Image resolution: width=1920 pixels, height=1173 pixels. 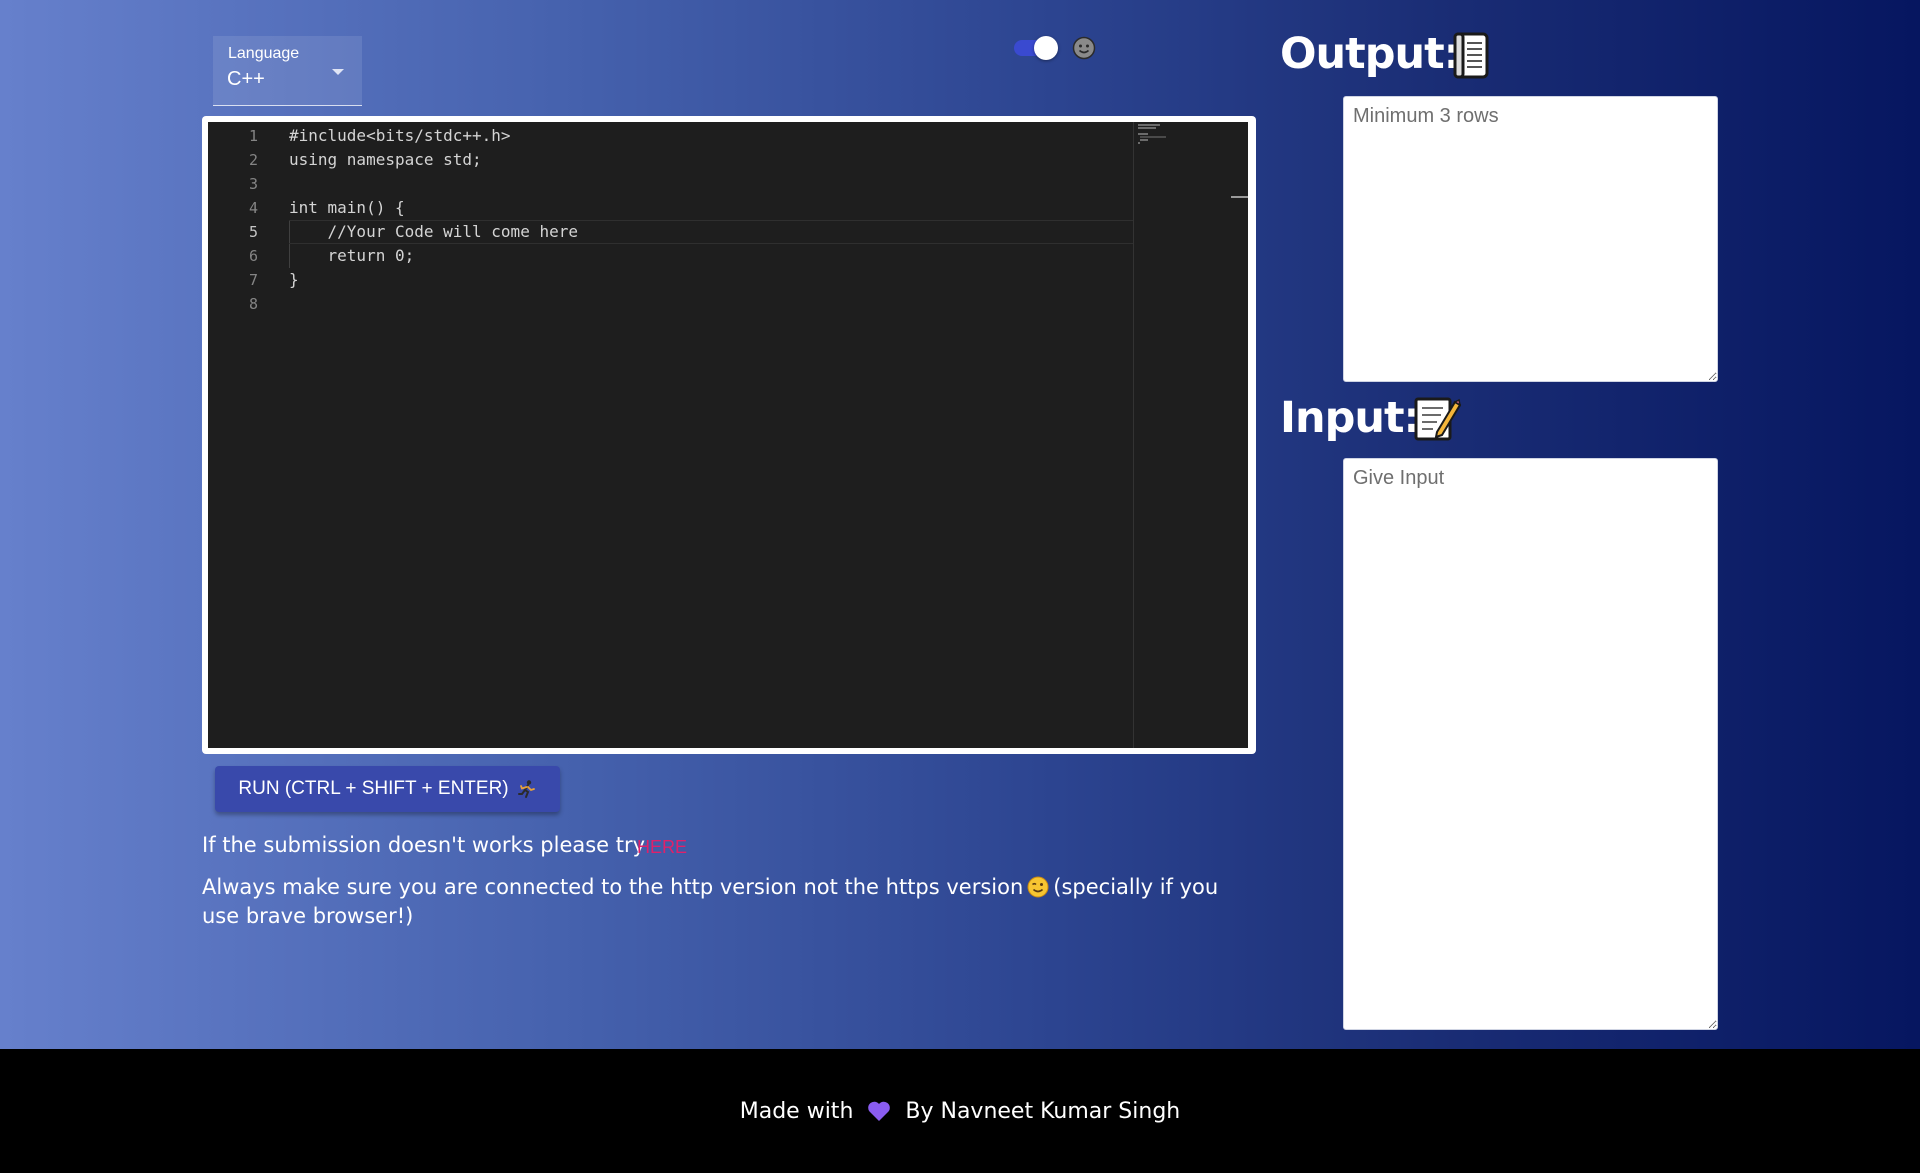 What do you see at coordinates (1043, 1111) in the screenshot?
I see `footer-author: By Navneet Kumar Singh` at bounding box center [1043, 1111].